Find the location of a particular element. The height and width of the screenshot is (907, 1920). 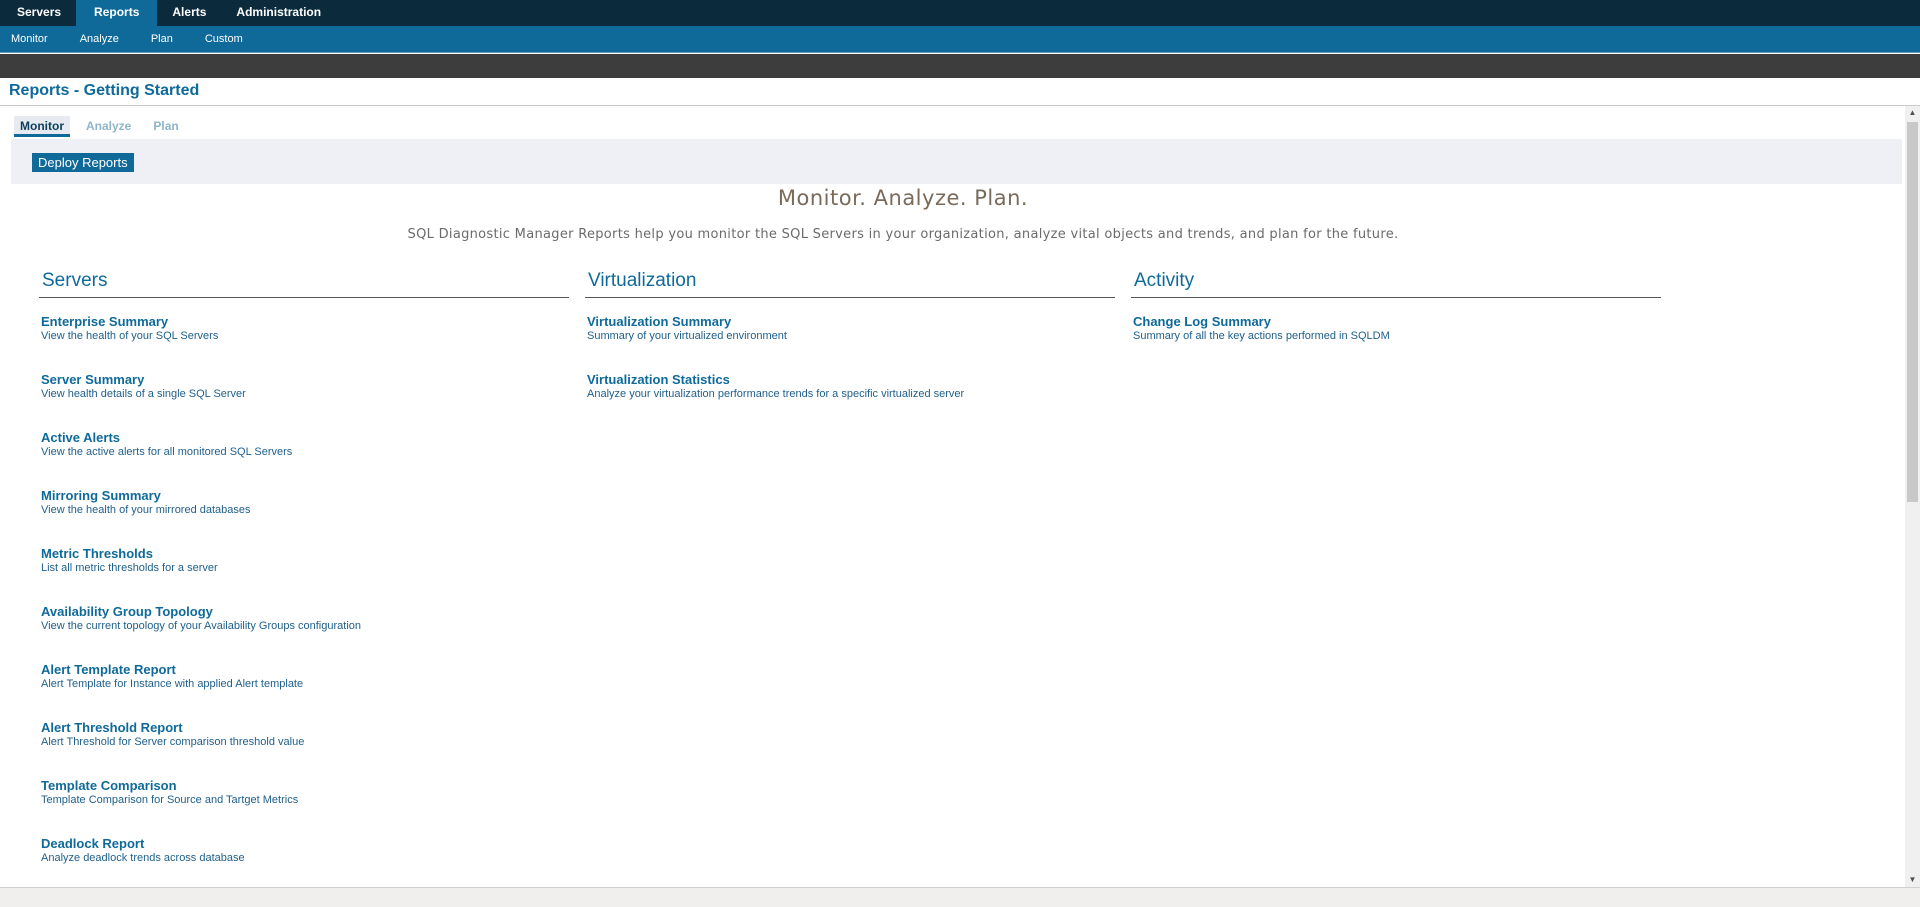

section-heading-servers: Servers is located at coordinates (304, 284).